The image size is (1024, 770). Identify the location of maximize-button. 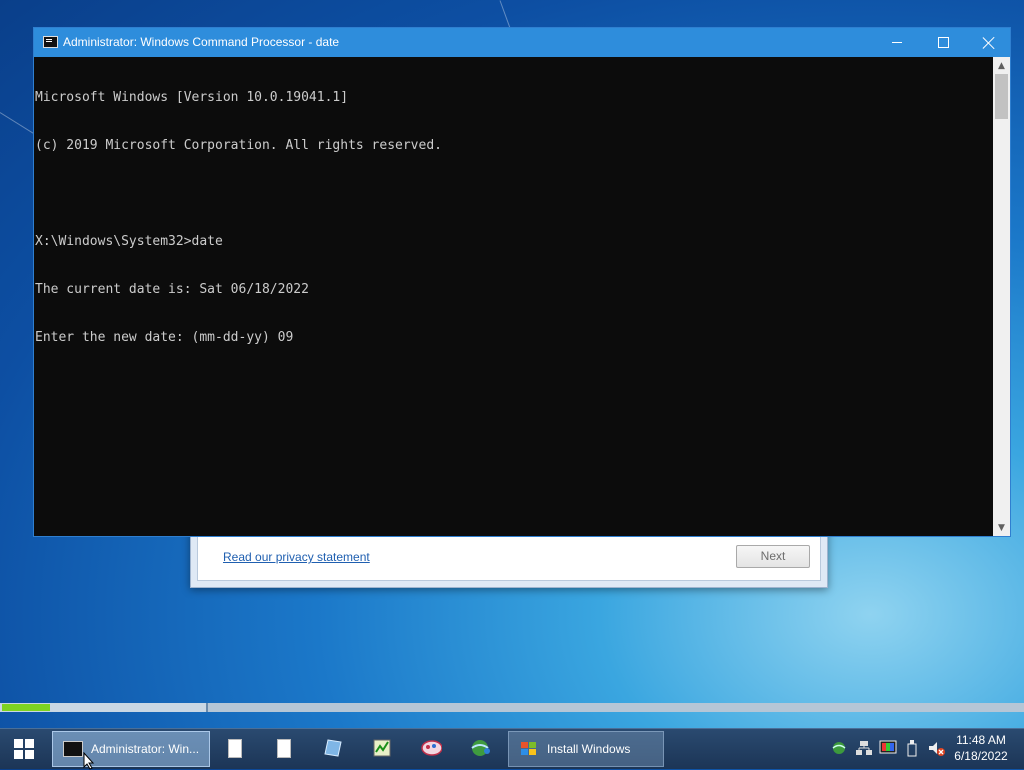
(943, 42).